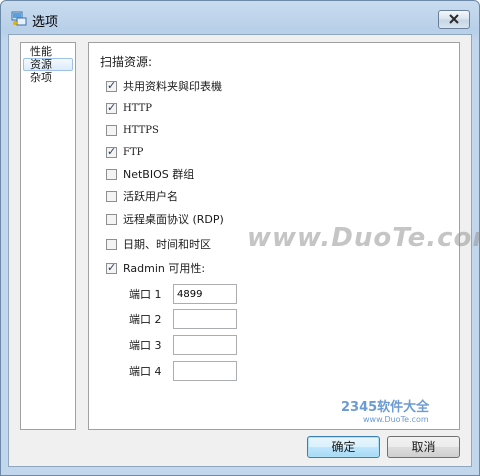  I want to click on sidebar-item-resources: 资源, so click(48, 64).